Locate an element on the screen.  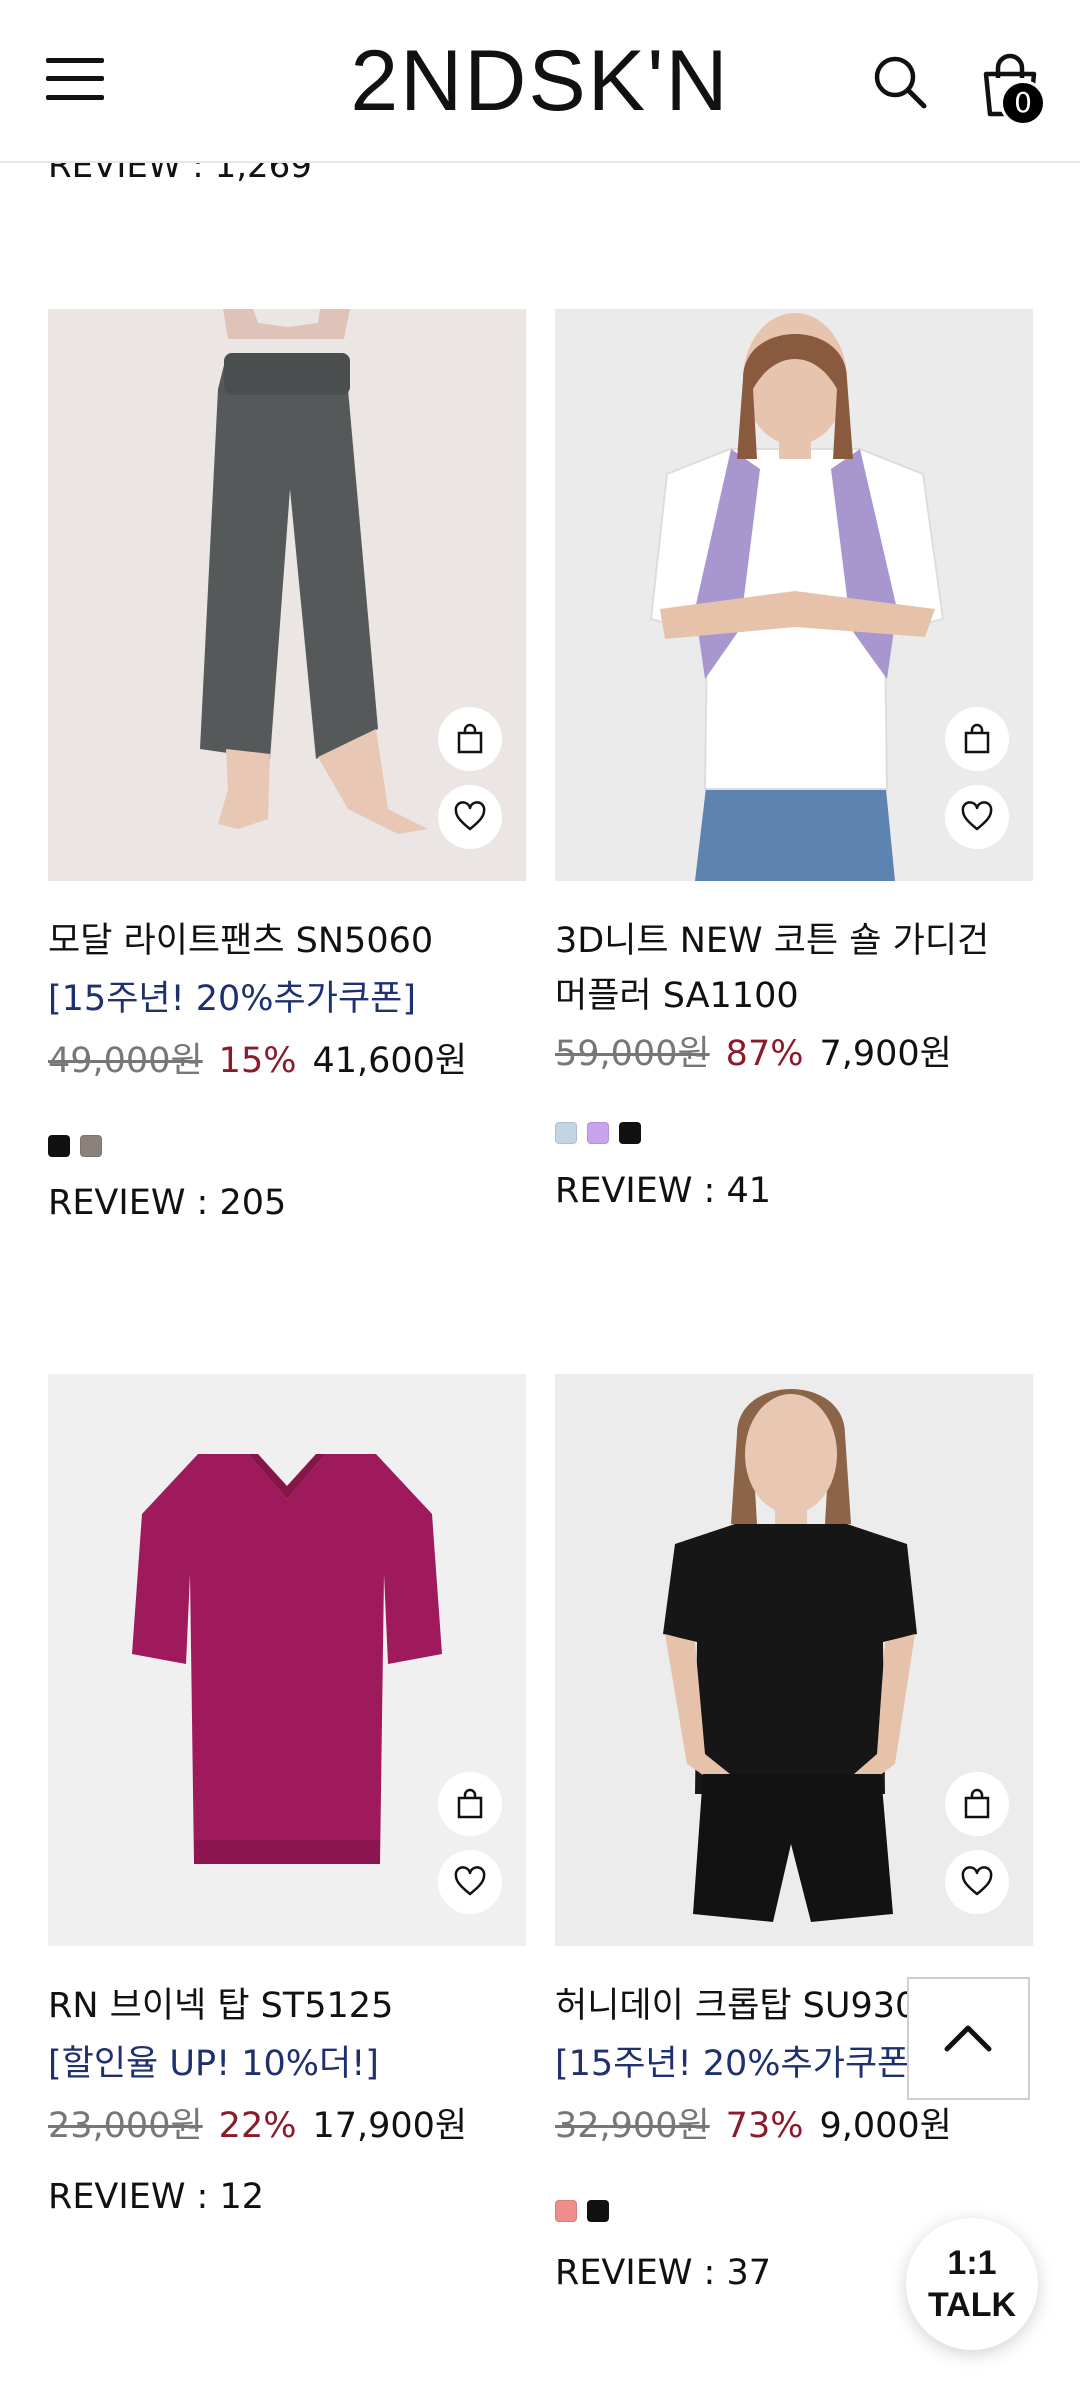
discount-rate: 22% is located at coordinates (257, 2126).